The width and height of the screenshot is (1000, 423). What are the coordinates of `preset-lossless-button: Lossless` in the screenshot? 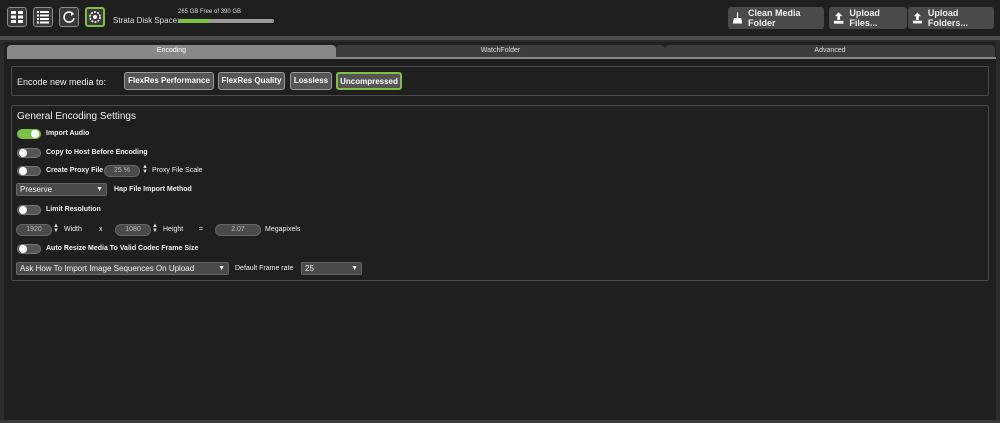 It's located at (311, 81).